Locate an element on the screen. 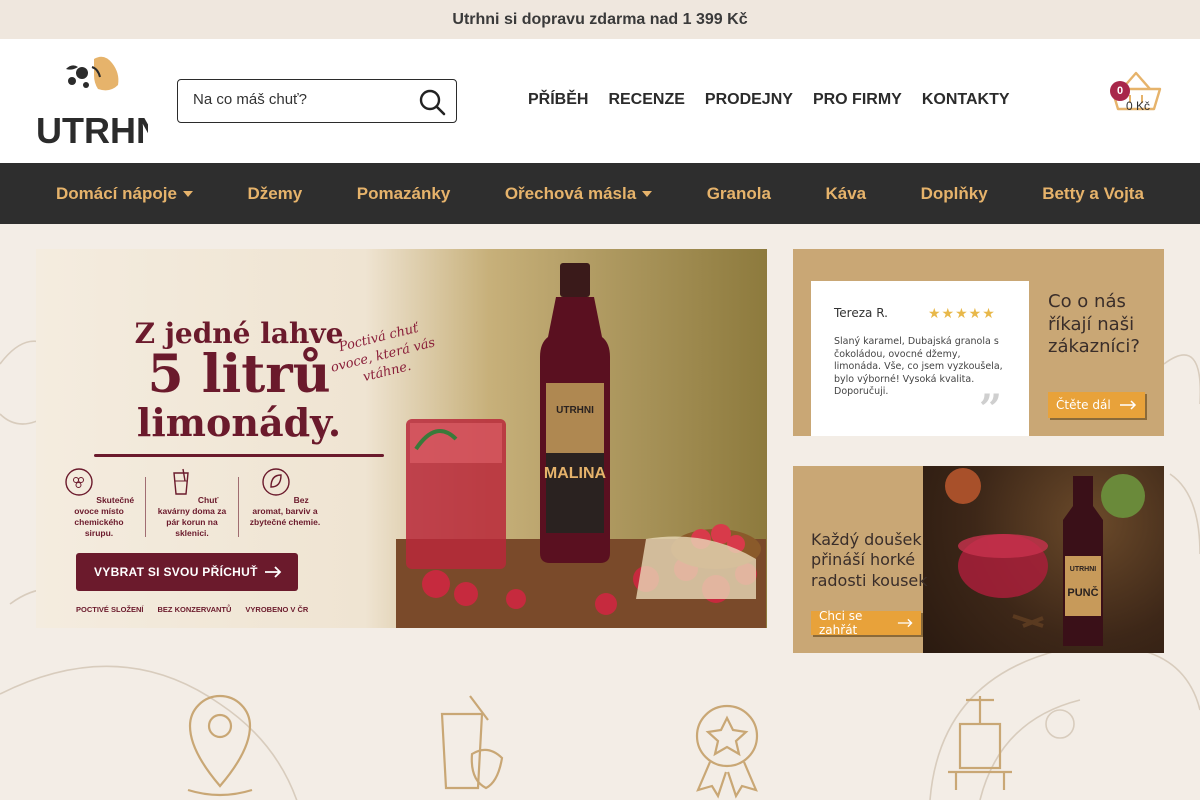 This screenshot has width=1200, height=800. read-more-button: Čtěte dál is located at coordinates (1096, 405).